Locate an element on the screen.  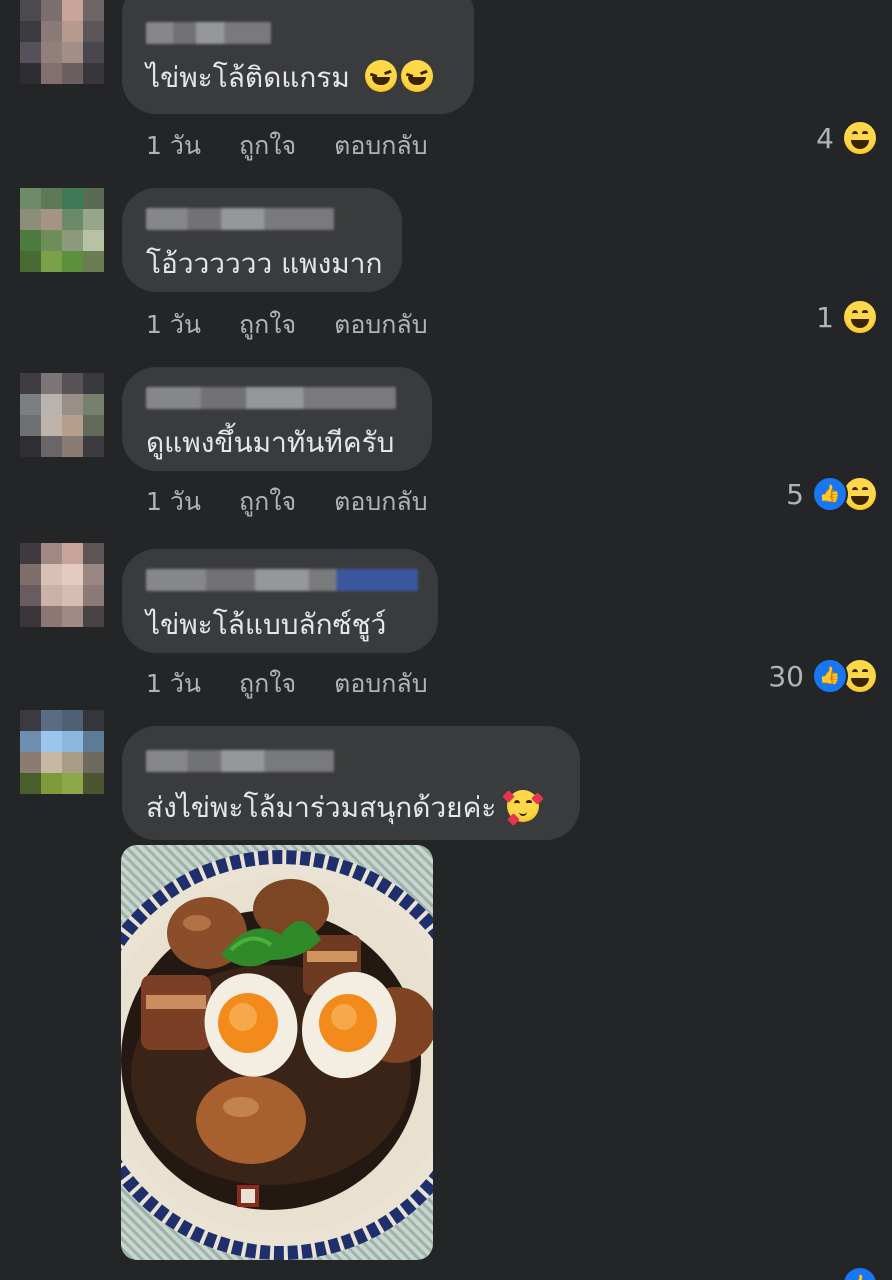
comment-text: ไข่พะโล้ติดแกรม is located at coordinates (248, 77).